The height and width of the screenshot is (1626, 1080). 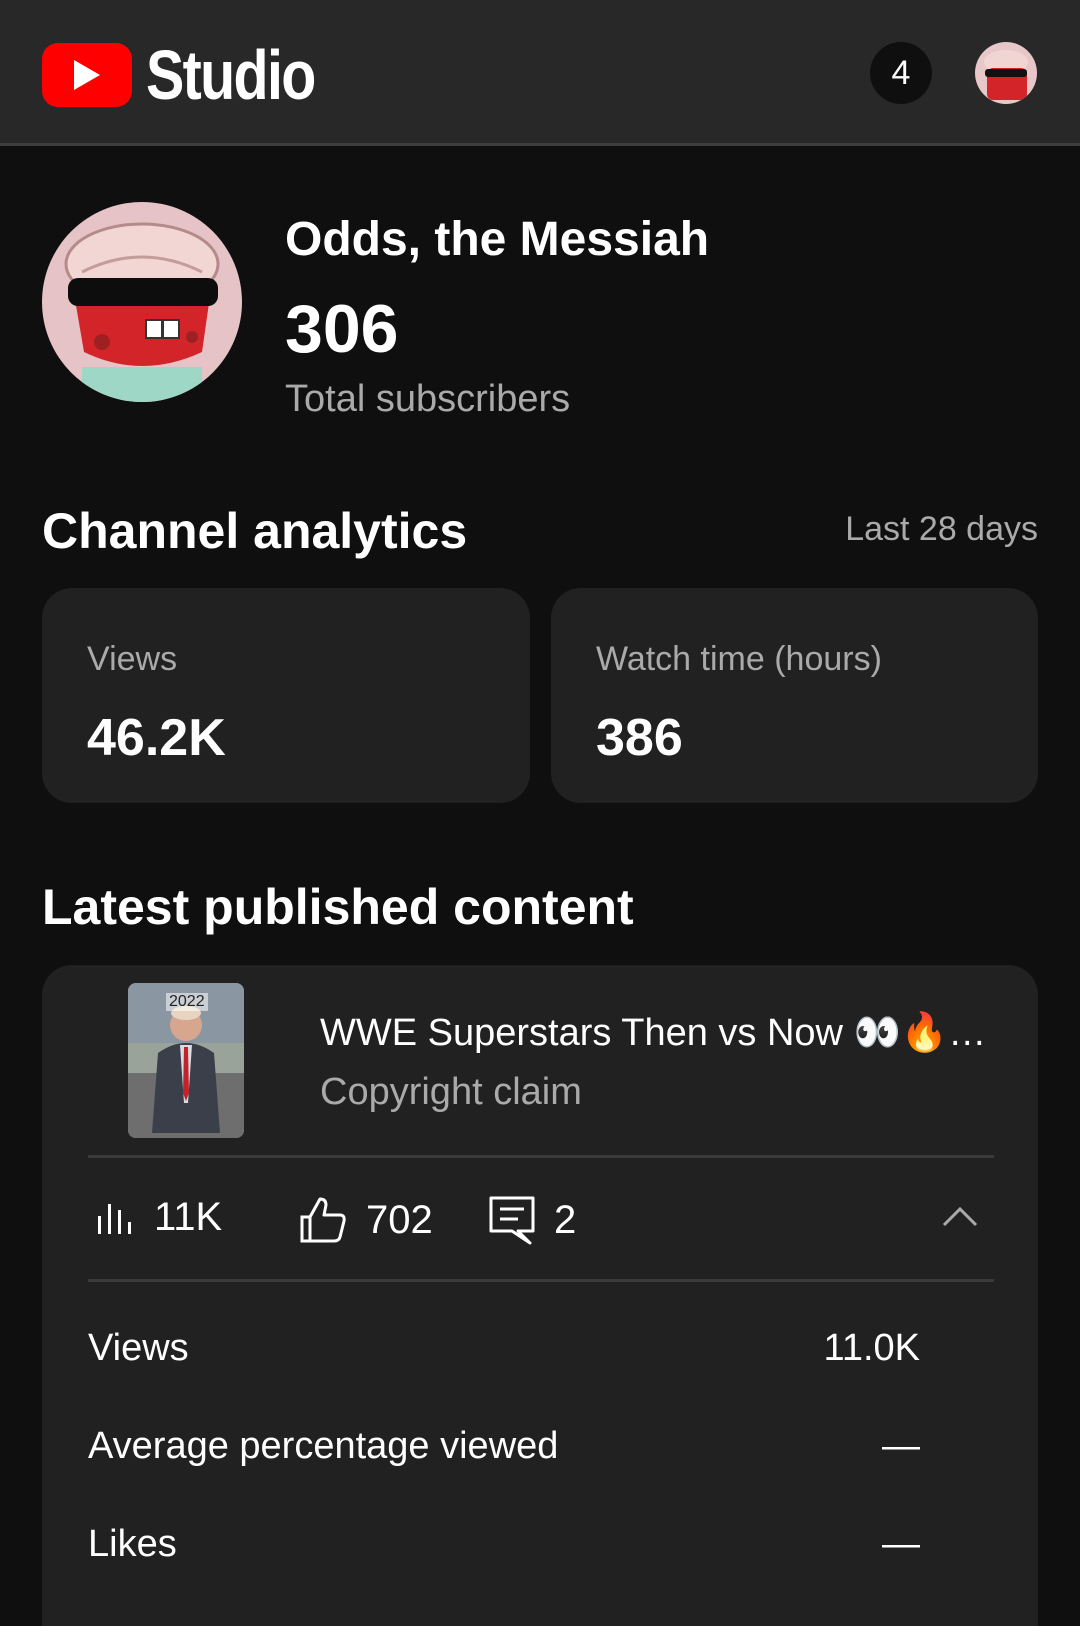 I want to click on studio-logo: Studio, so click(x=197, y=75).